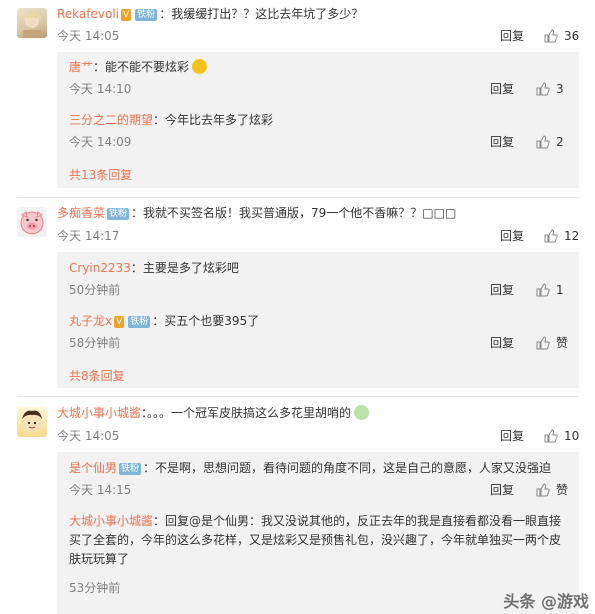 The height and width of the screenshot is (614, 595). What do you see at coordinates (100, 89) in the screenshot?
I see `reply-time: 今天 14:10` at bounding box center [100, 89].